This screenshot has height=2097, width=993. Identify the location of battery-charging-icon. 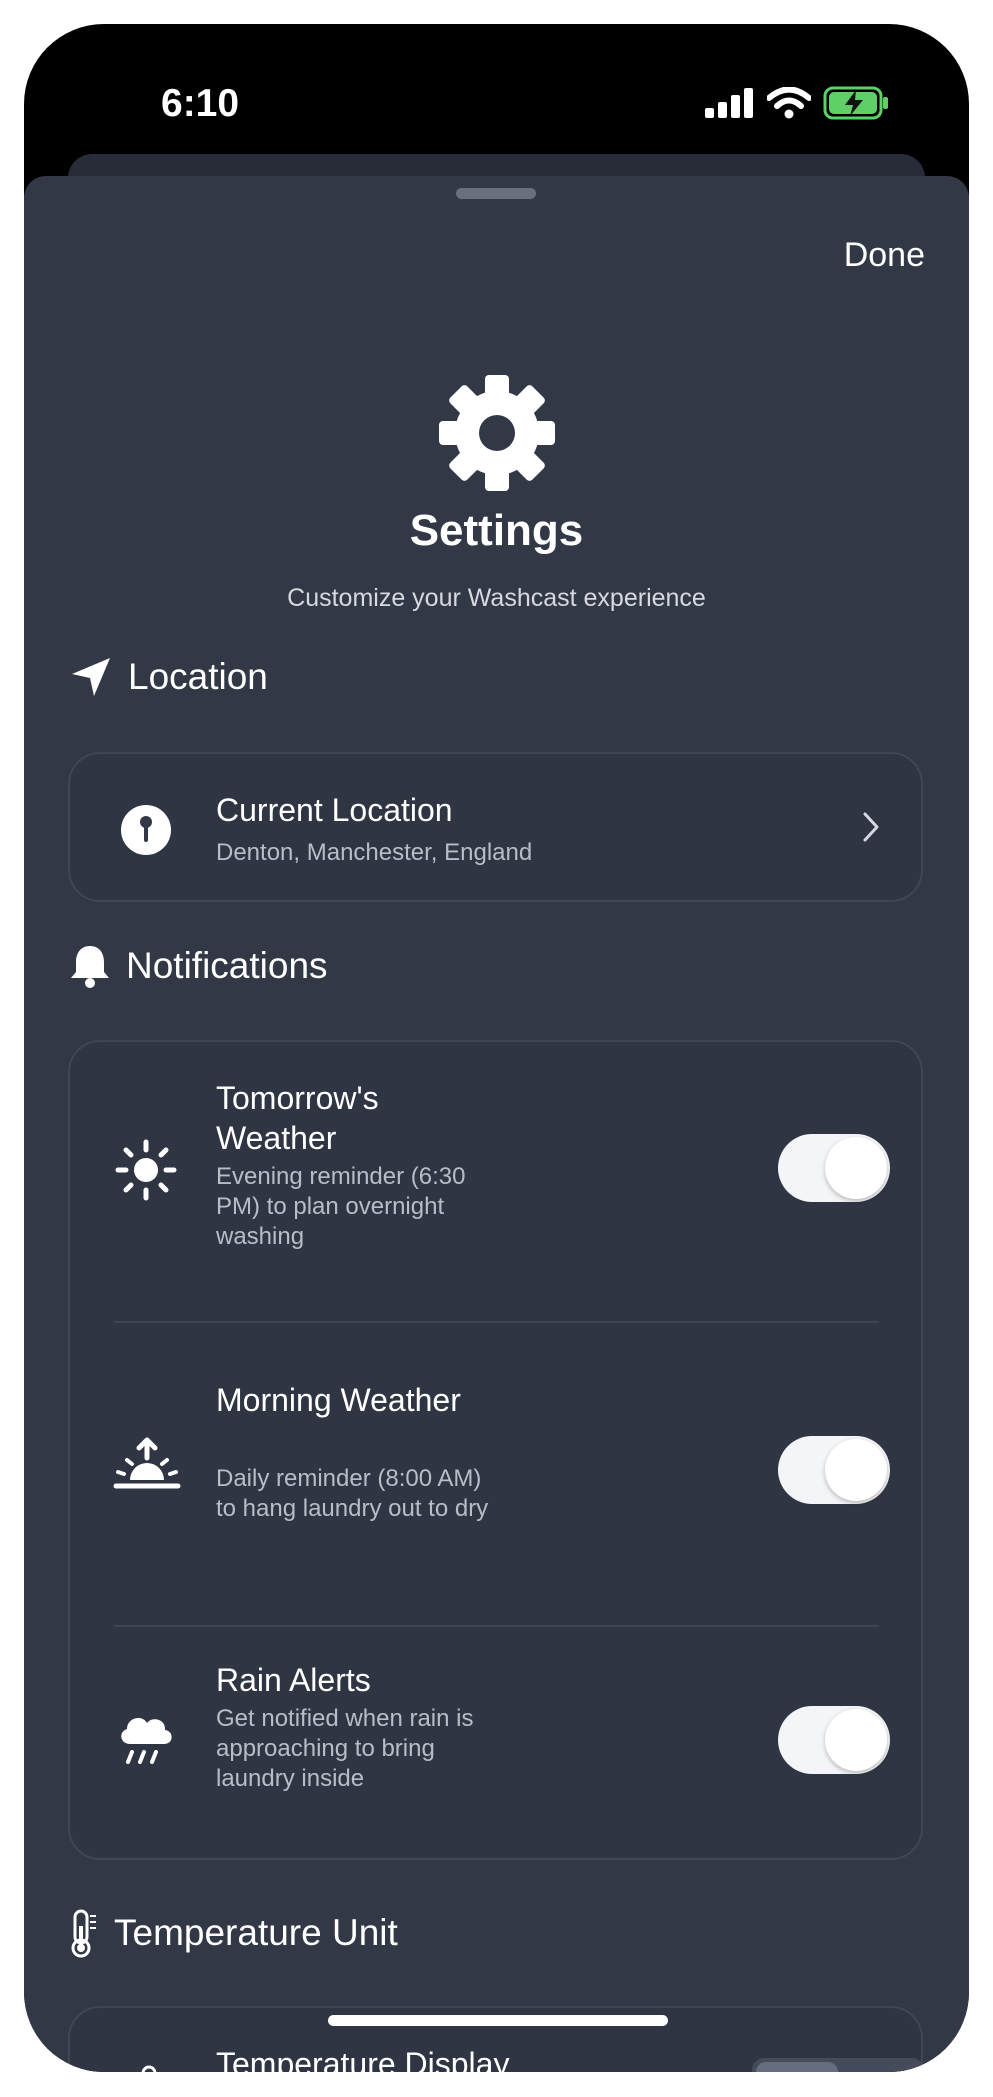
(855, 103).